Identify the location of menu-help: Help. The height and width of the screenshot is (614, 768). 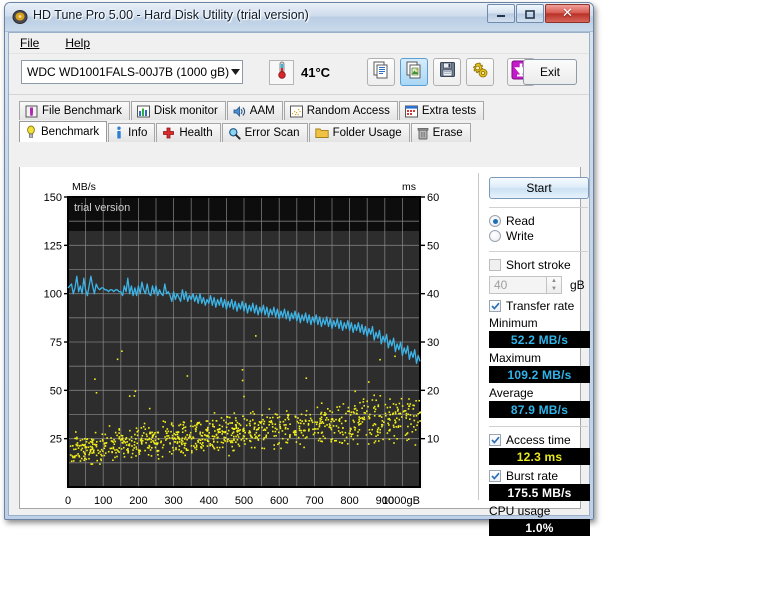
(77, 43).